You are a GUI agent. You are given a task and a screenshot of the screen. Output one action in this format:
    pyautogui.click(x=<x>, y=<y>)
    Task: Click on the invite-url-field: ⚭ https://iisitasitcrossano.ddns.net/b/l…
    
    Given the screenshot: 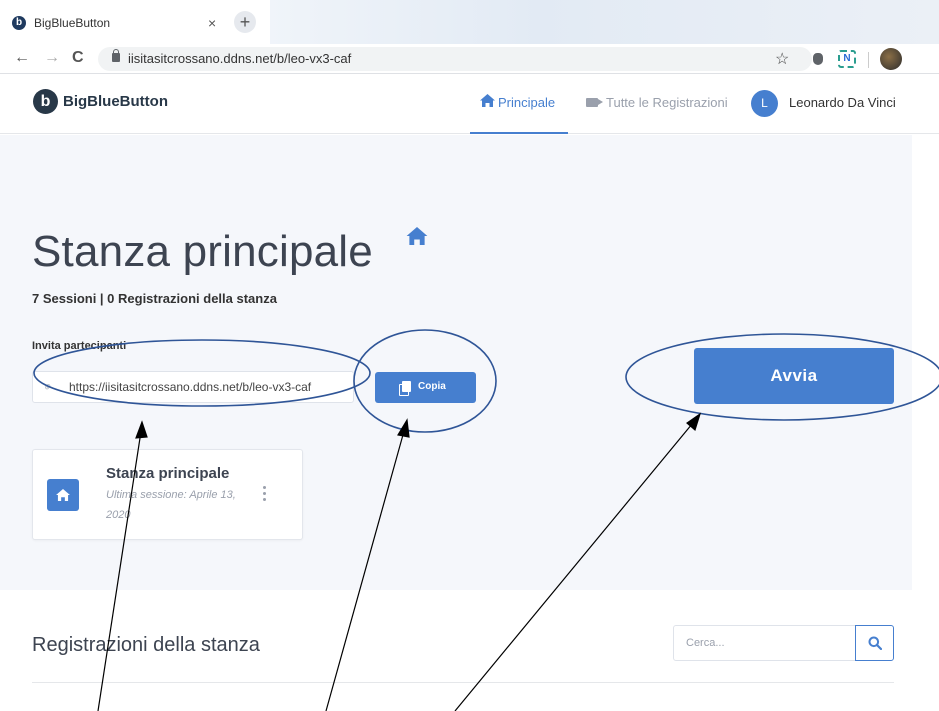 What is the action you would take?
    pyautogui.click(x=193, y=387)
    